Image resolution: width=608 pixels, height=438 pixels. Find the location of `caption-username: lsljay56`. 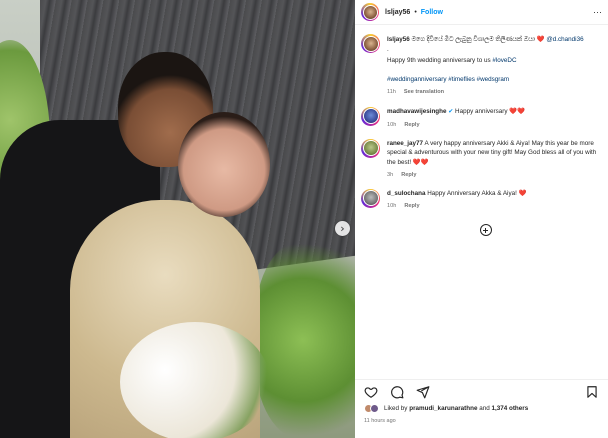

caption-username: lsljay56 is located at coordinates (398, 39).